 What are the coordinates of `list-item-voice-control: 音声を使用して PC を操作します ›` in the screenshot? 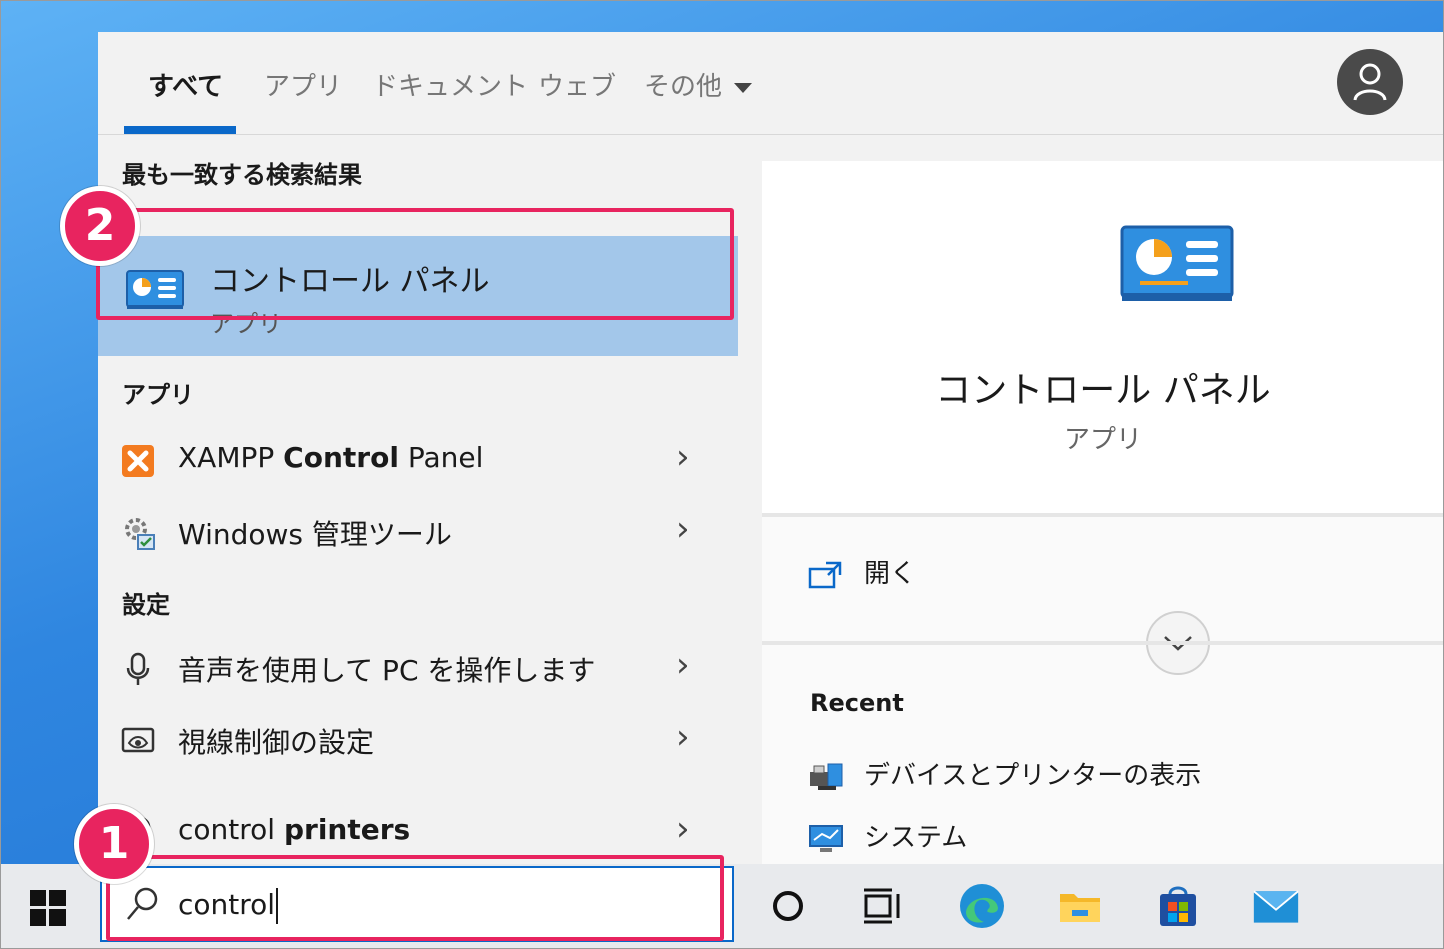 It's located at (418, 669).